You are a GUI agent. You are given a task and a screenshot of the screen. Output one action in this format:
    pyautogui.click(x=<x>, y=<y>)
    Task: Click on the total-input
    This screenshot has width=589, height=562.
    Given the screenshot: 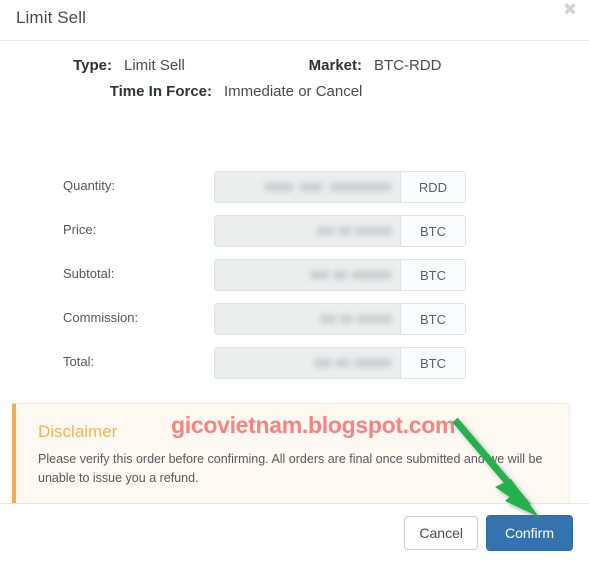 What is the action you would take?
    pyautogui.click(x=307, y=363)
    